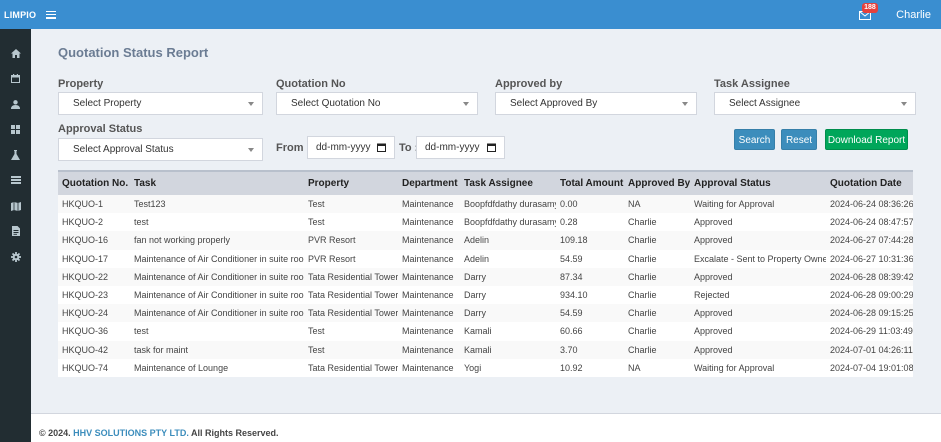  What do you see at coordinates (377, 103) in the screenshot?
I see `quotation-no-select: Select Quotation No` at bounding box center [377, 103].